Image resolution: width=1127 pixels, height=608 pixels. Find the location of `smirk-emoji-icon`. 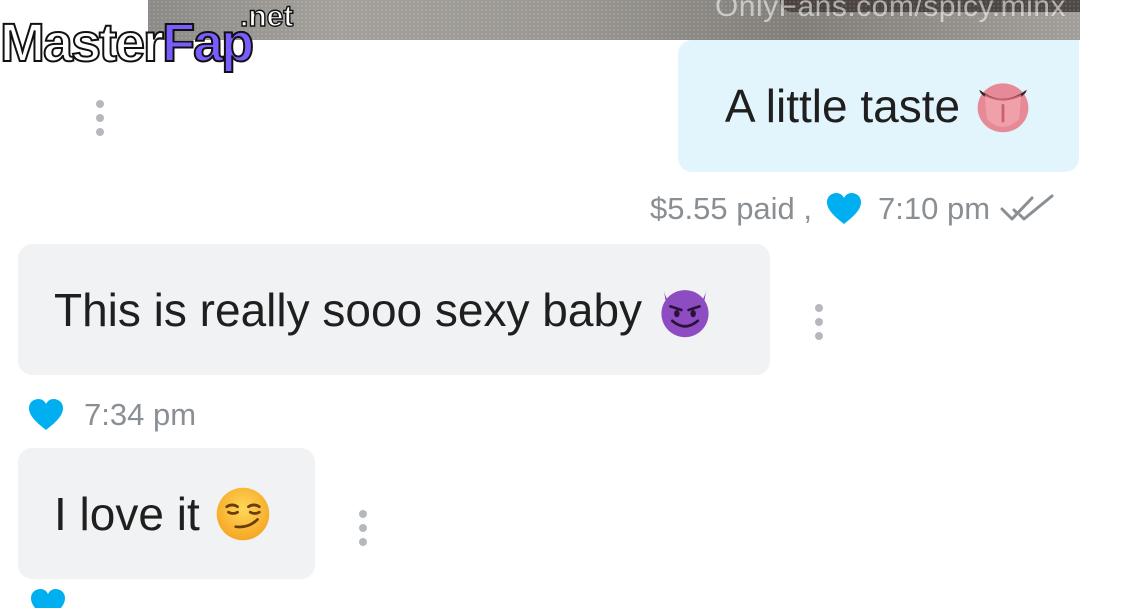

smirk-emoji-icon is located at coordinates (243, 513).